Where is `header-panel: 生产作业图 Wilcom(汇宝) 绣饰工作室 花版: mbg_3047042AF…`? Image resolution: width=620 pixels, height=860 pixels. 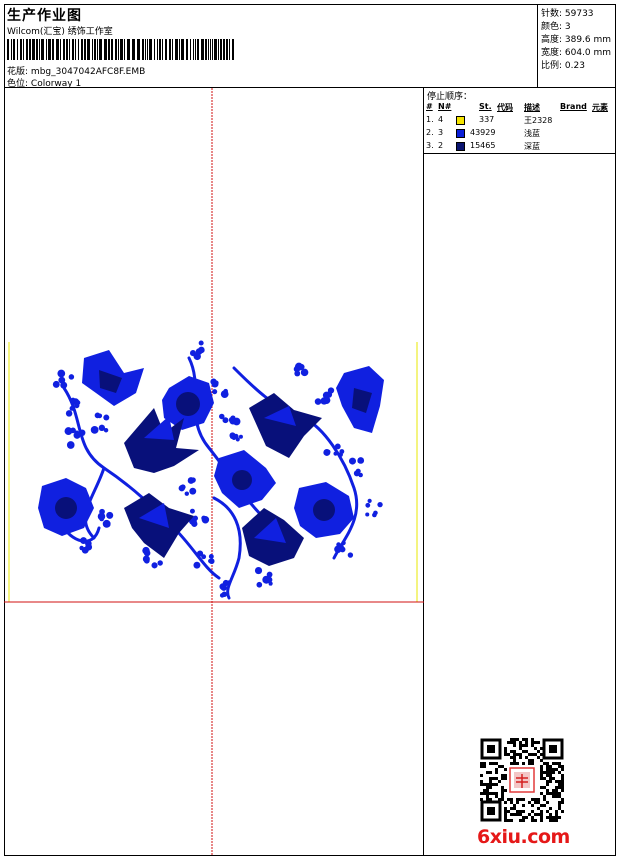
header-panel: 生产作业图 Wilcom(汇宝) 绣饰工作室 花版: mbg_3047042AF… is located at coordinates (271, 46).